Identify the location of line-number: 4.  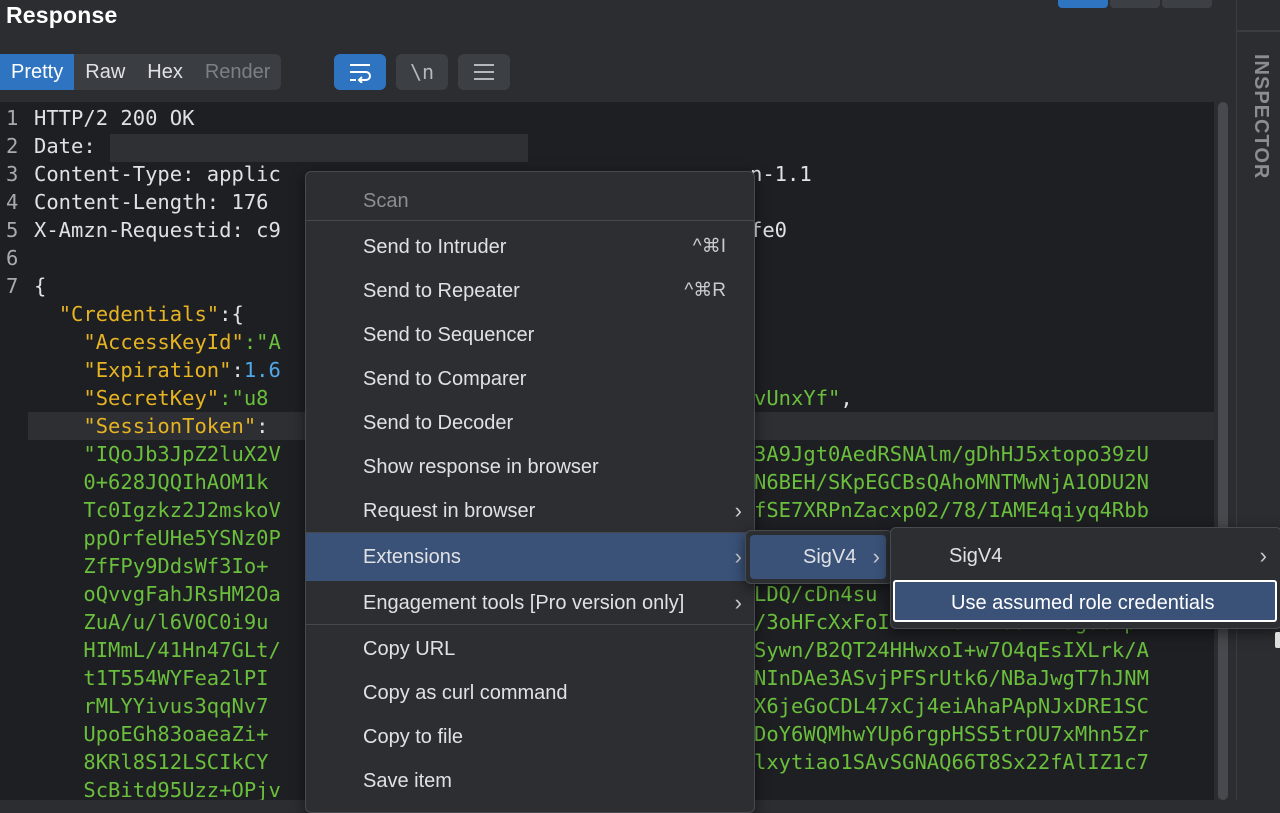
(12, 202).